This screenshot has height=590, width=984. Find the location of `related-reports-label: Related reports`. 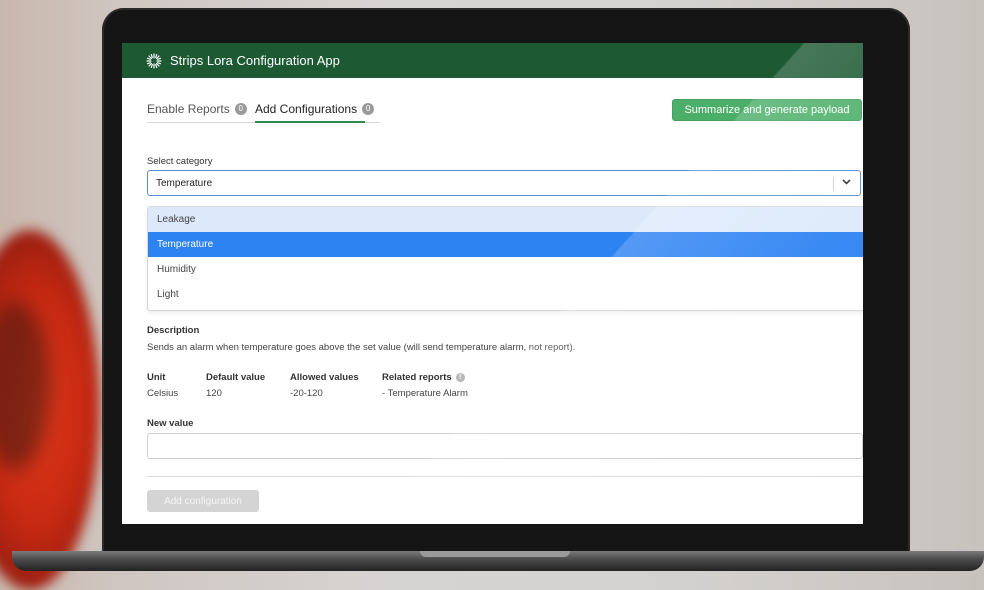

related-reports-label: Related reports is located at coordinates (417, 377).